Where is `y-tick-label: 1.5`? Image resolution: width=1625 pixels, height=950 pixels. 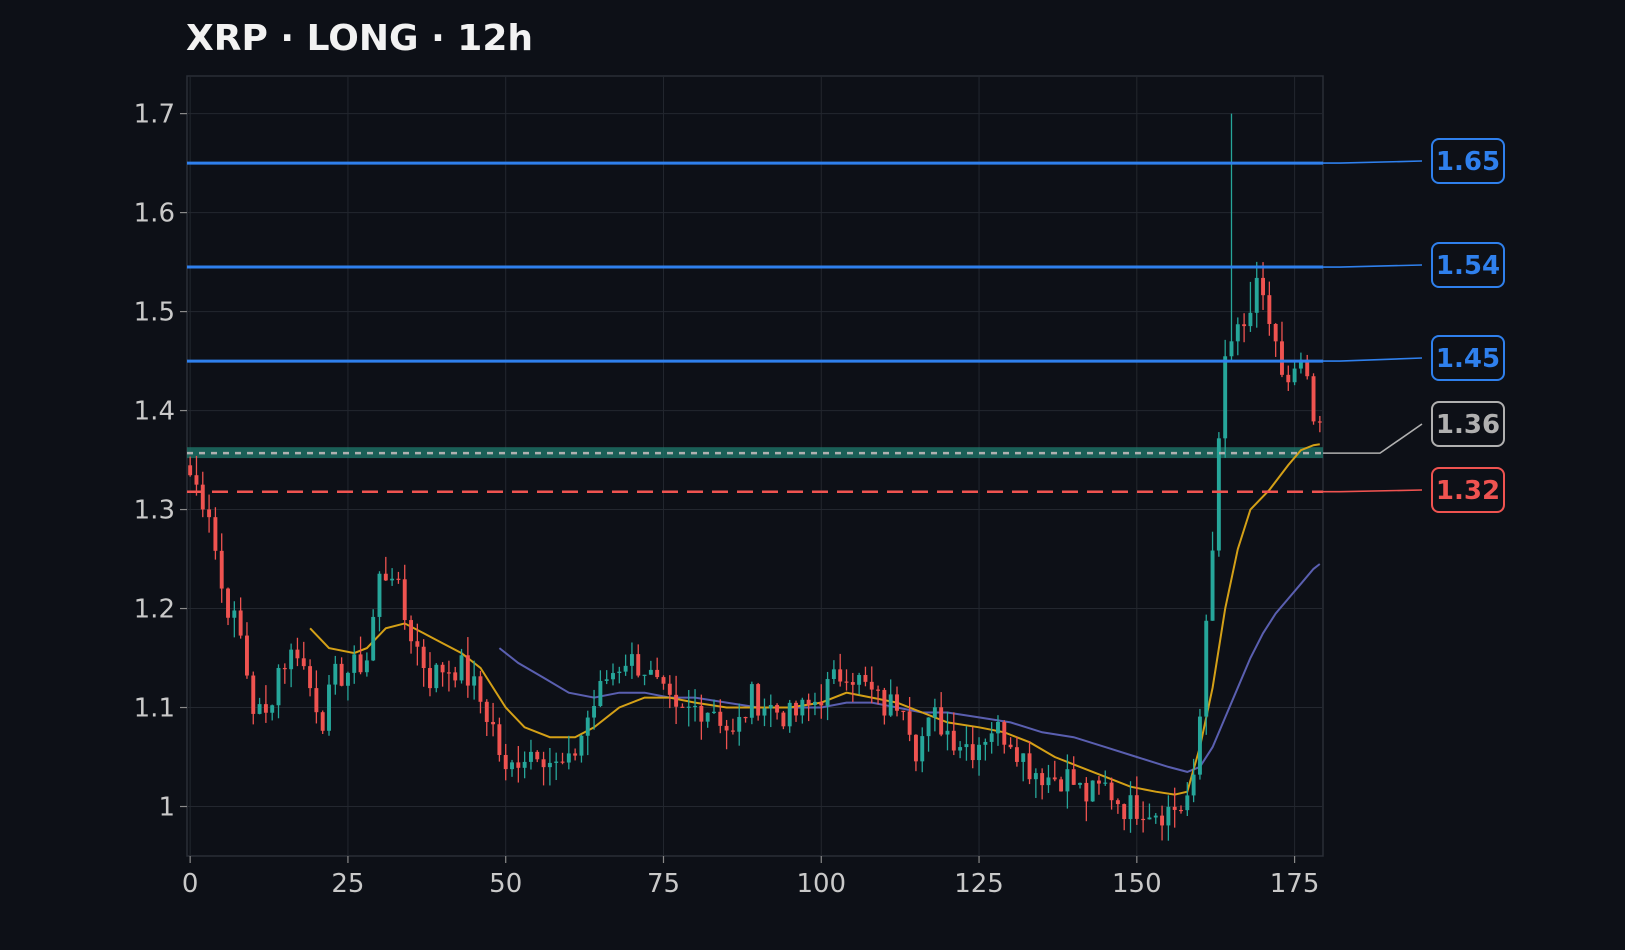
y-tick-label: 1.5 is located at coordinates (154, 313).